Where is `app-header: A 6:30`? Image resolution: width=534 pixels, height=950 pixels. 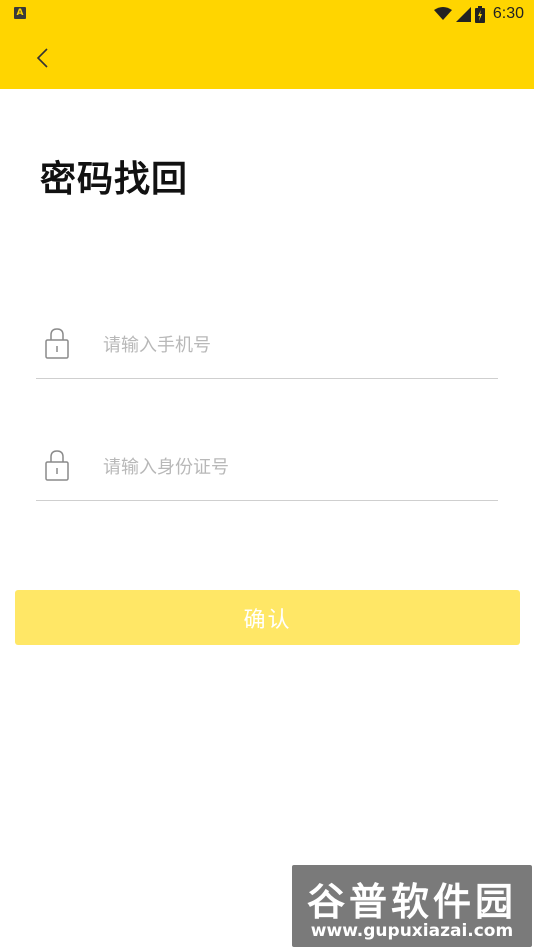 app-header: A 6:30 is located at coordinates (267, 44).